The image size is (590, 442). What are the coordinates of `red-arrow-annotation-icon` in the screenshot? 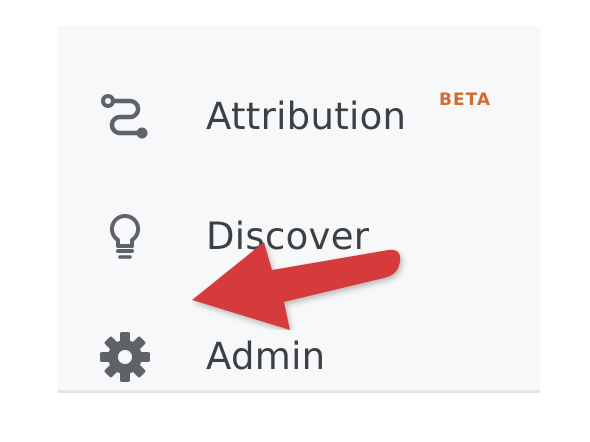 It's located at (295, 280).